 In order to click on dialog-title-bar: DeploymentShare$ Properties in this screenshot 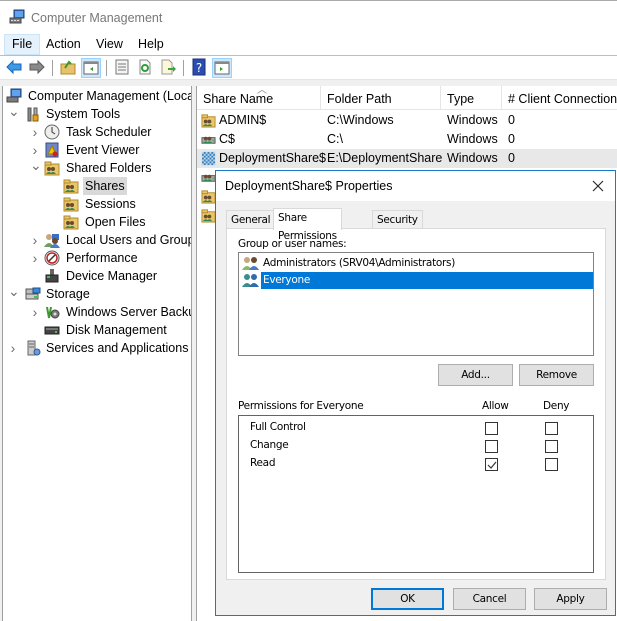, I will do `click(415, 186)`.